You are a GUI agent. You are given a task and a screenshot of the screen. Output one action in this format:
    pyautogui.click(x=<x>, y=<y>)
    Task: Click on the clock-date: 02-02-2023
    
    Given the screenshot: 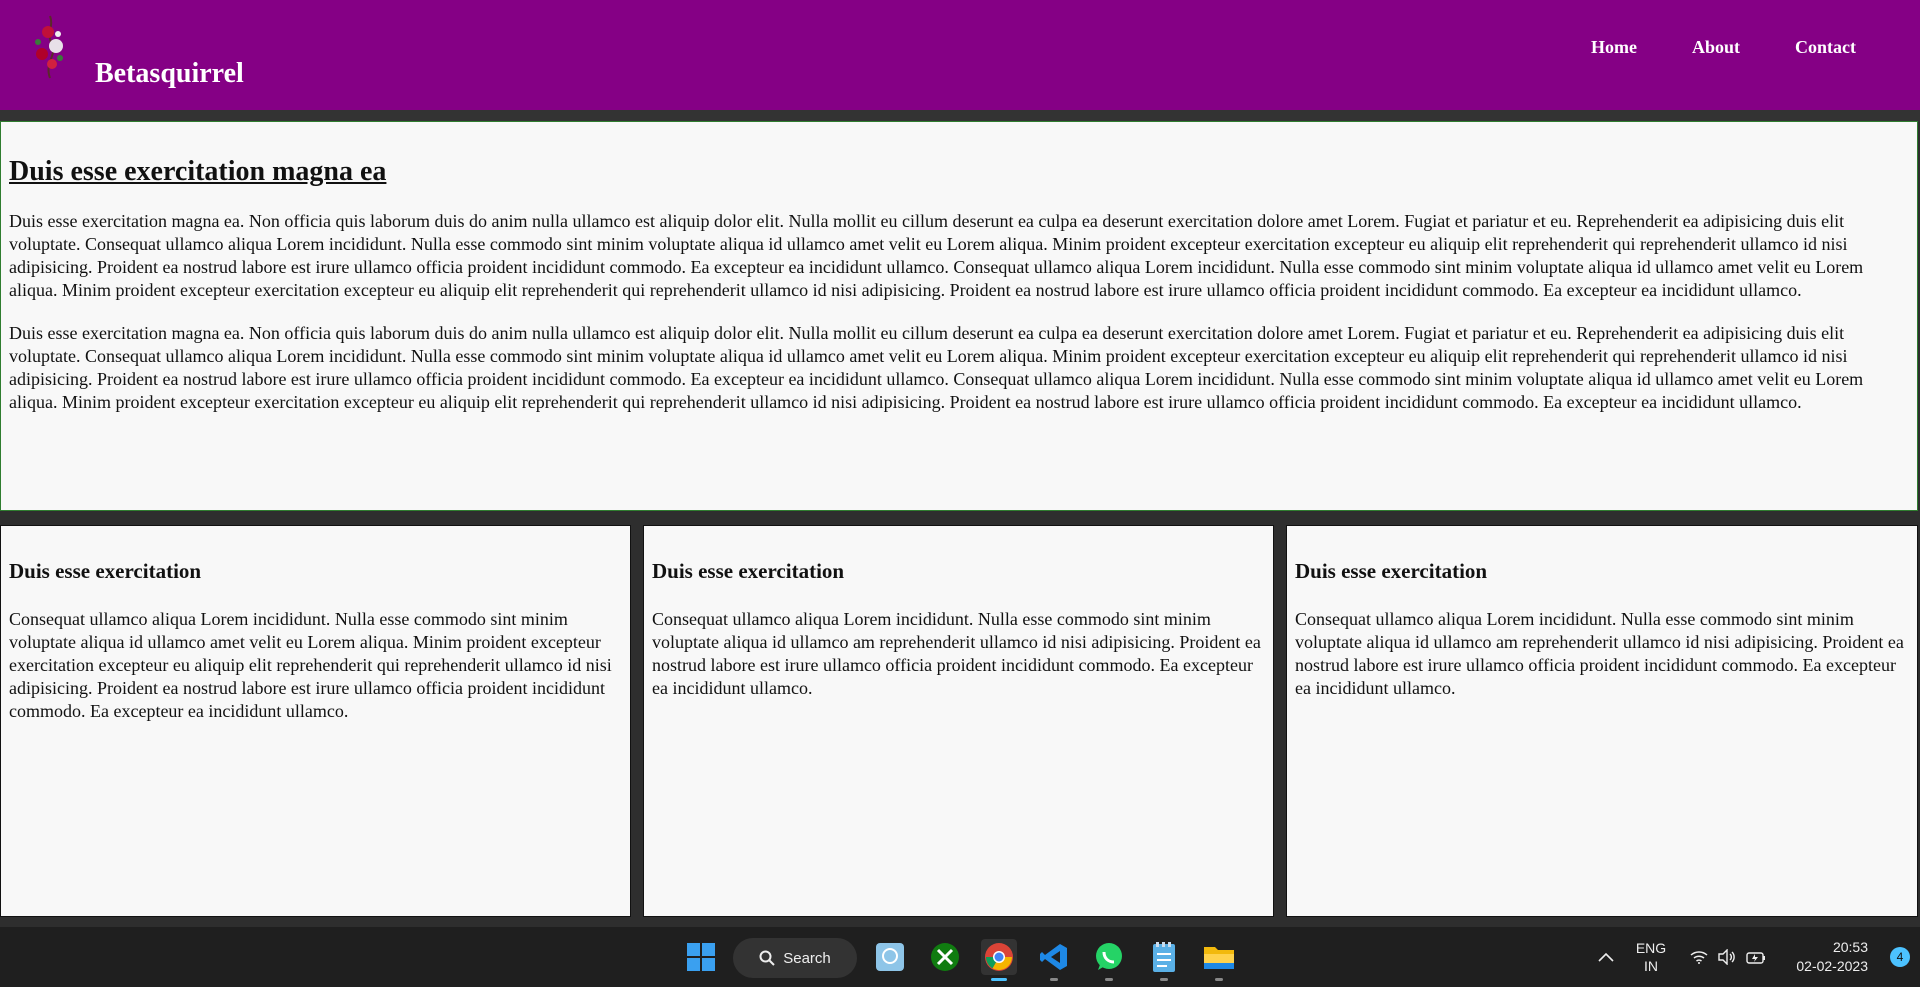 What is the action you would take?
    pyautogui.click(x=1832, y=966)
    